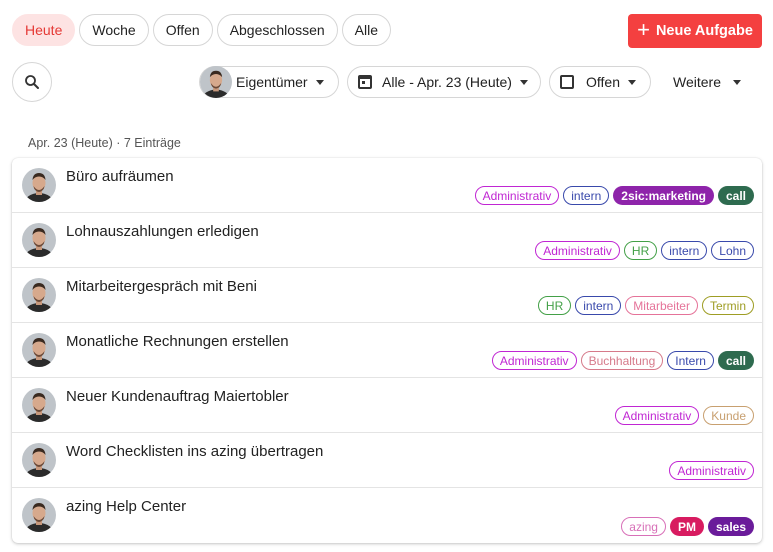  What do you see at coordinates (177, 341) in the screenshot?
I see `task-title: Monatliche Rechnungen erstellen` at bounding box center [177, 341].